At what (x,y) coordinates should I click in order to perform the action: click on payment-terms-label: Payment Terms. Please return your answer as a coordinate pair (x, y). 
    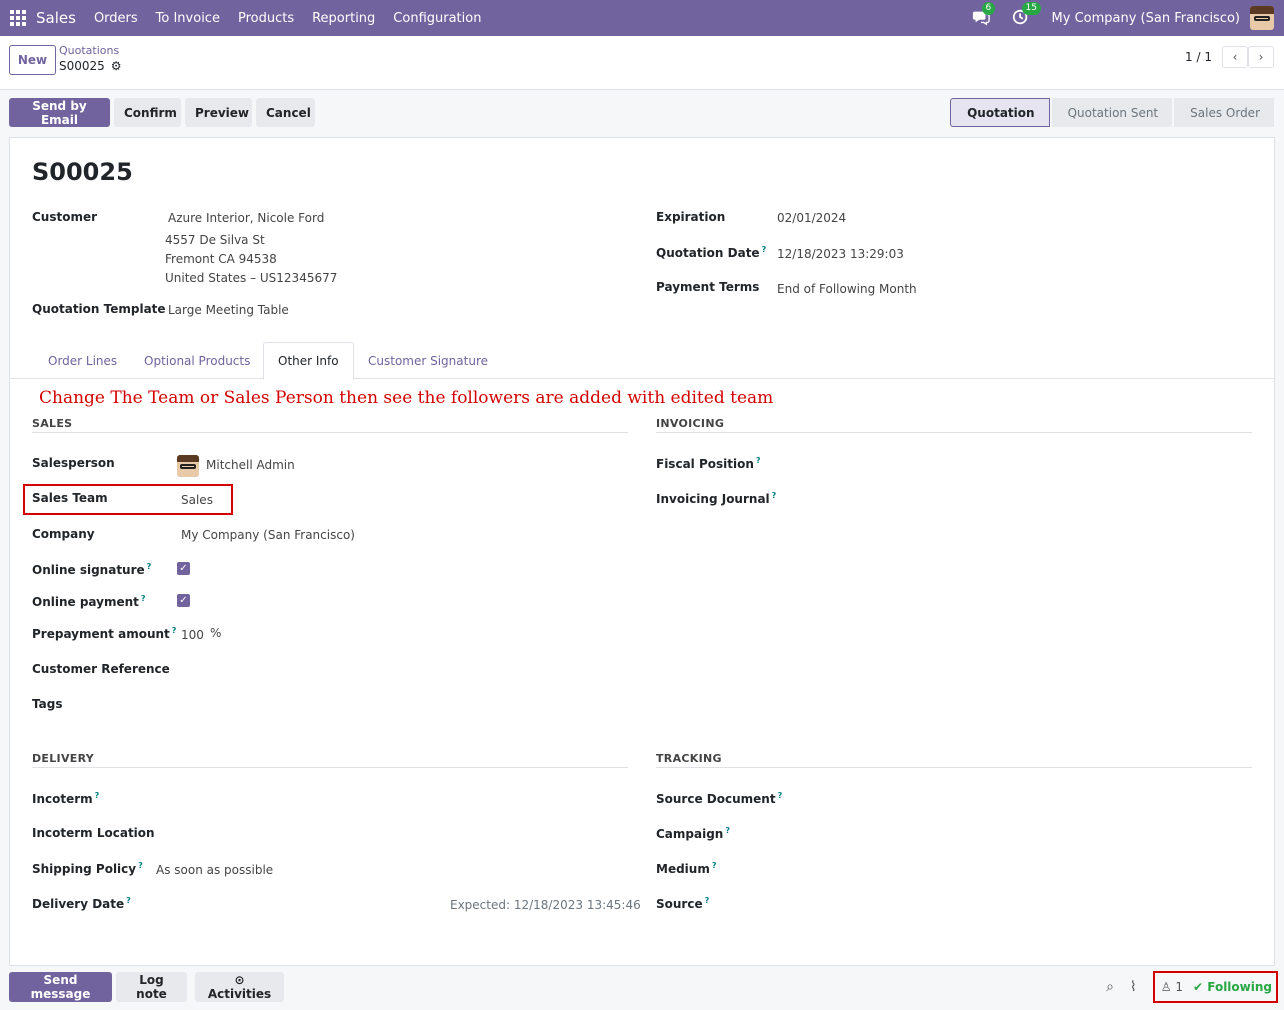
    Looking at the image, I should click on (708, 287).